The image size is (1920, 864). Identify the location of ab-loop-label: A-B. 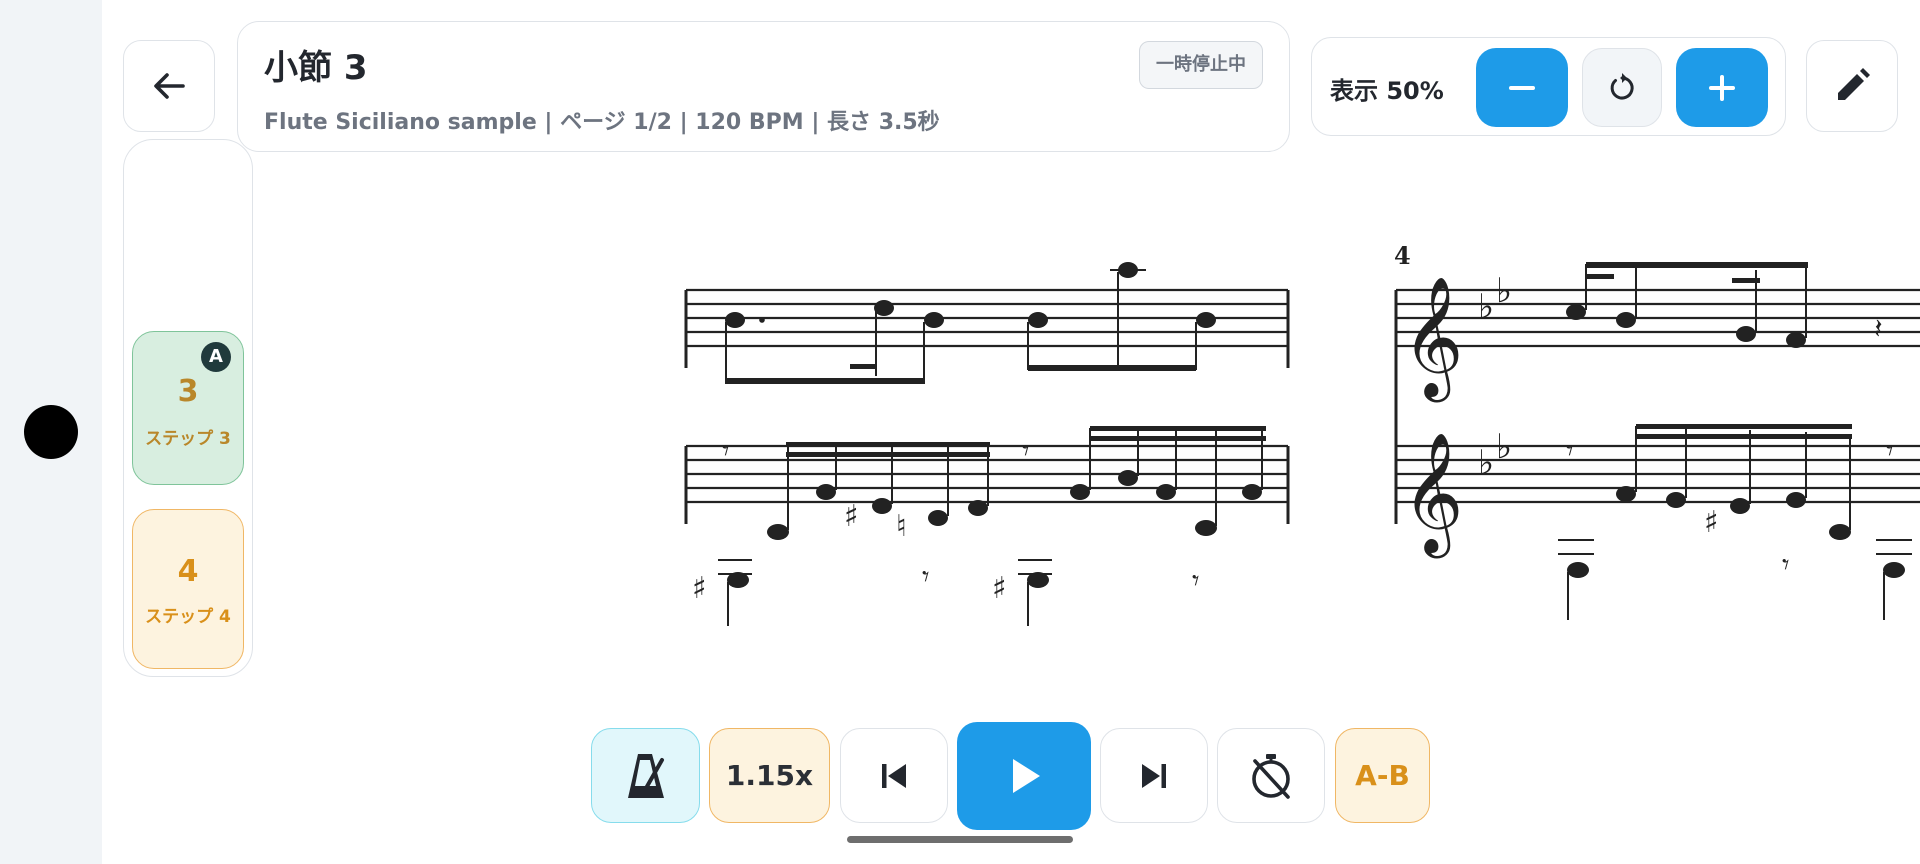
(1382, 775).